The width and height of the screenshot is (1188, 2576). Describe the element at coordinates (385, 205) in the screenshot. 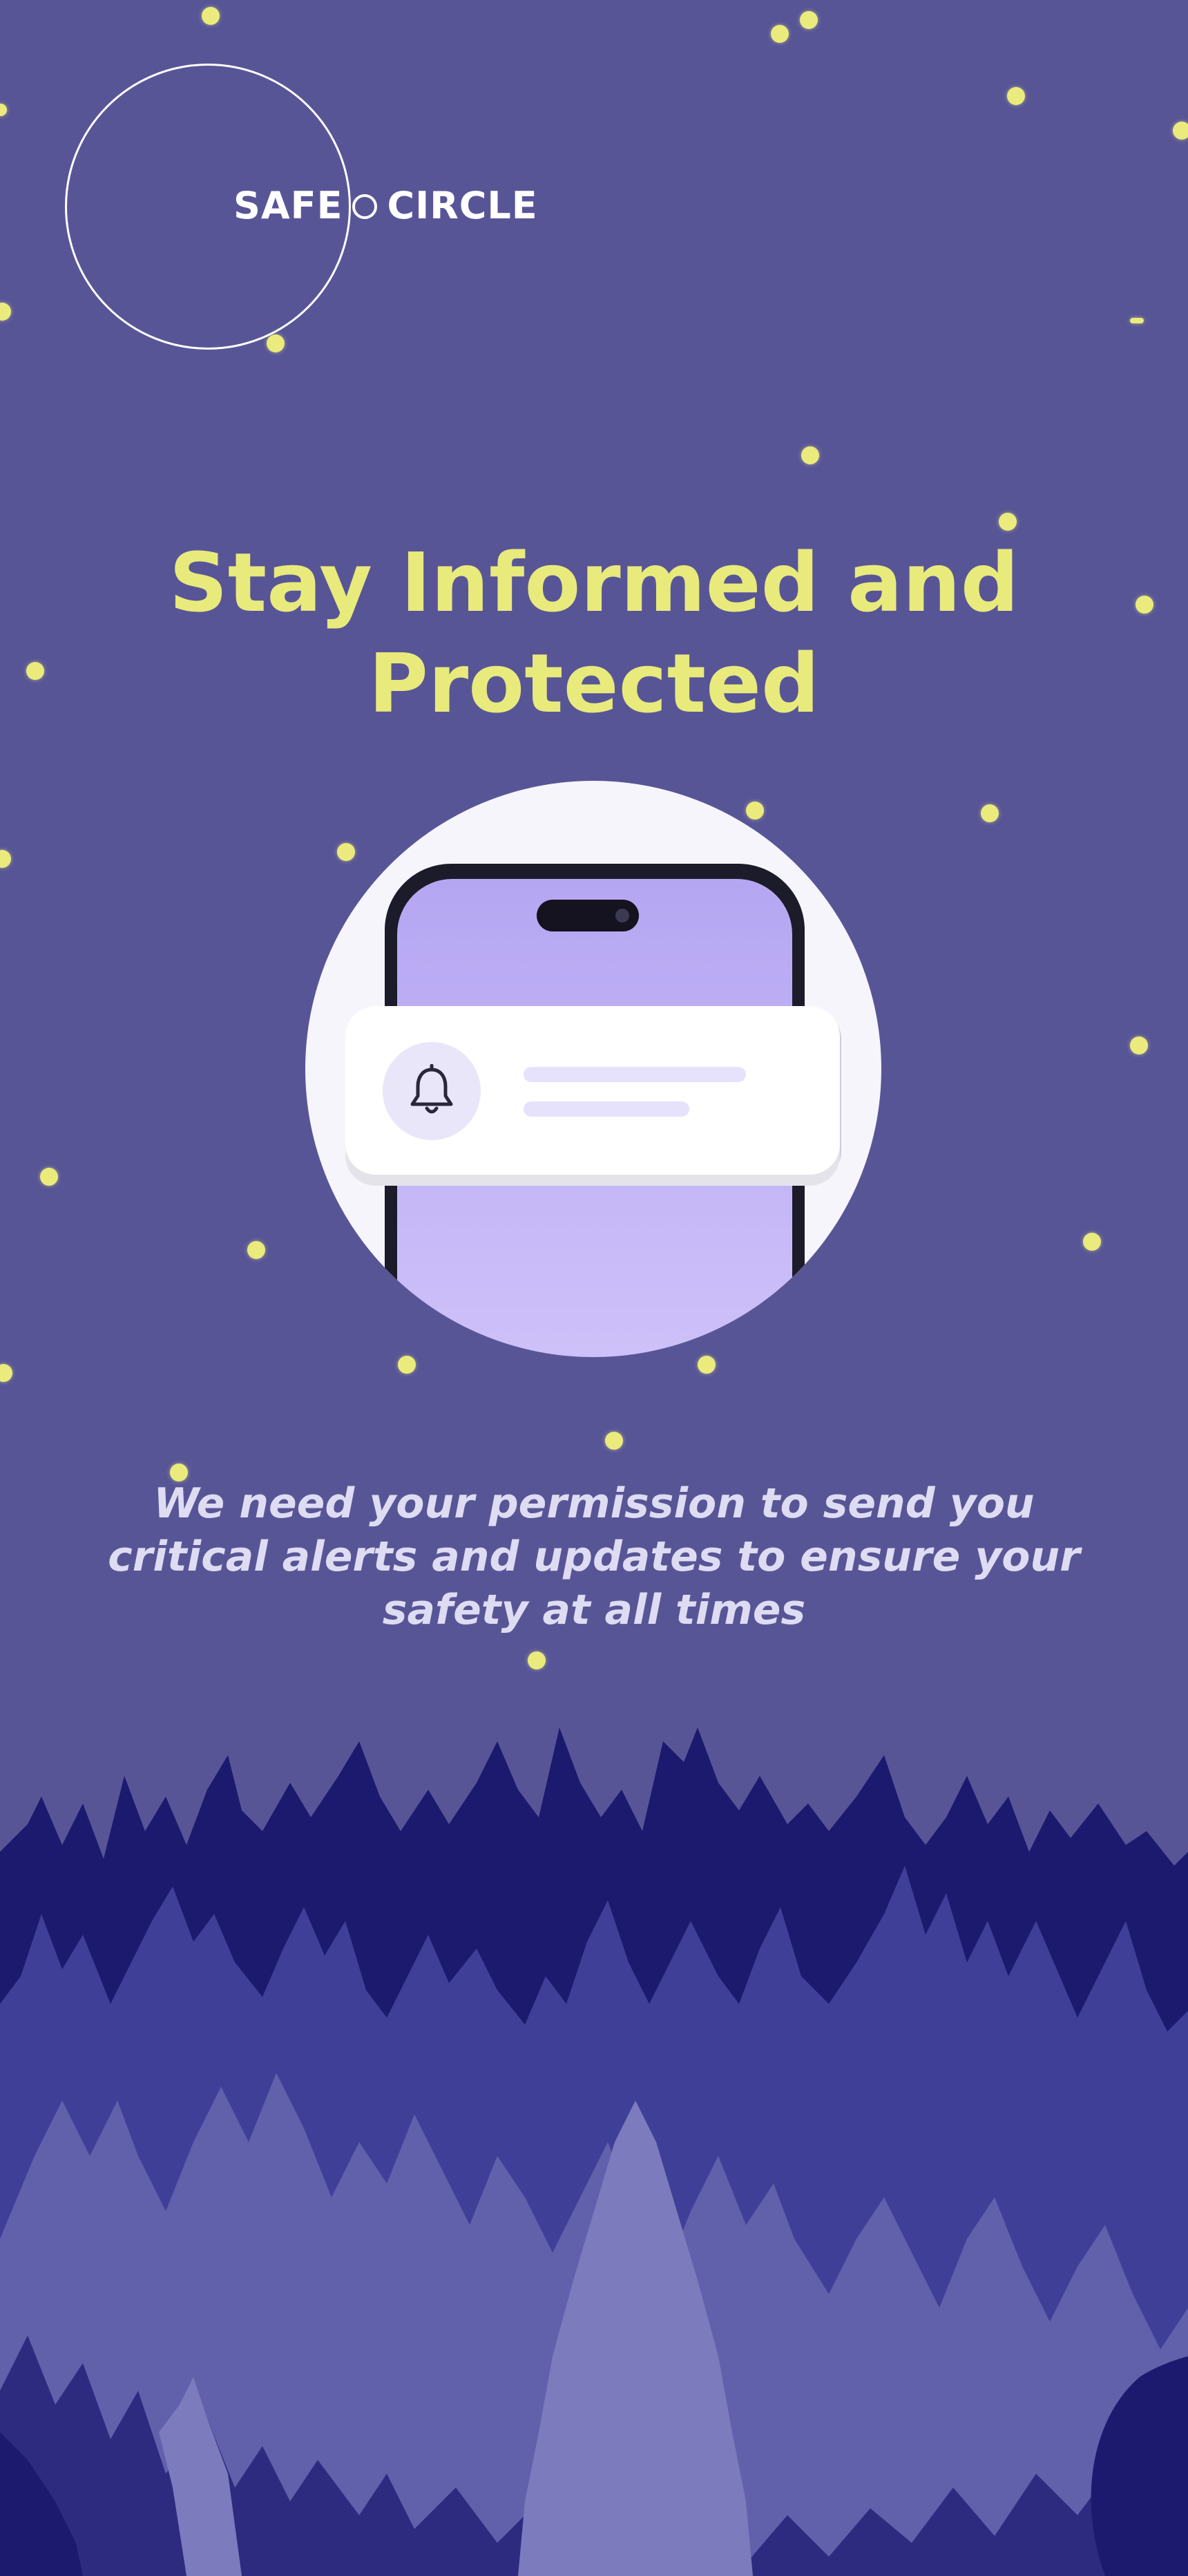

I see `logo-wordmark: SAFE CIRCLE` at that location.